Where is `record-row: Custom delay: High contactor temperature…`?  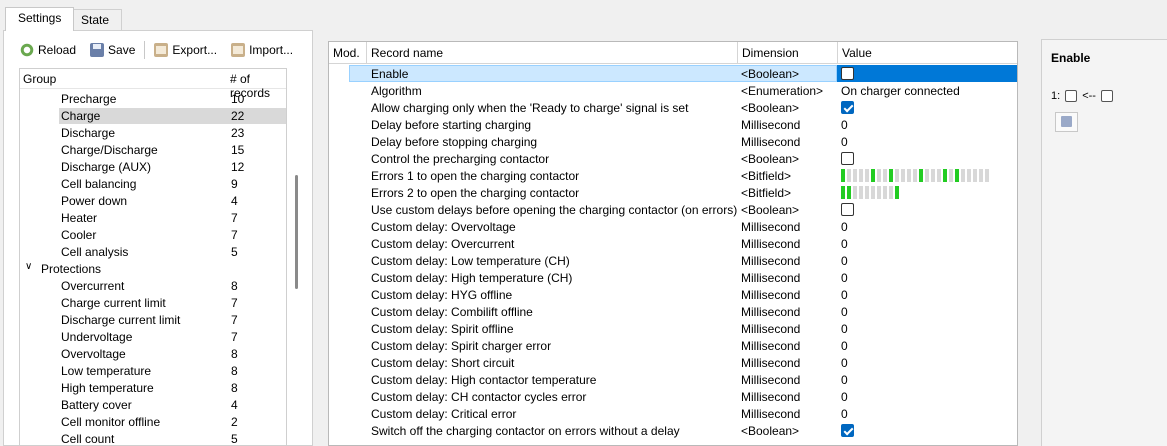 record-row: Custom delay: High contactor temperature… is located at coordinates (673, 379).